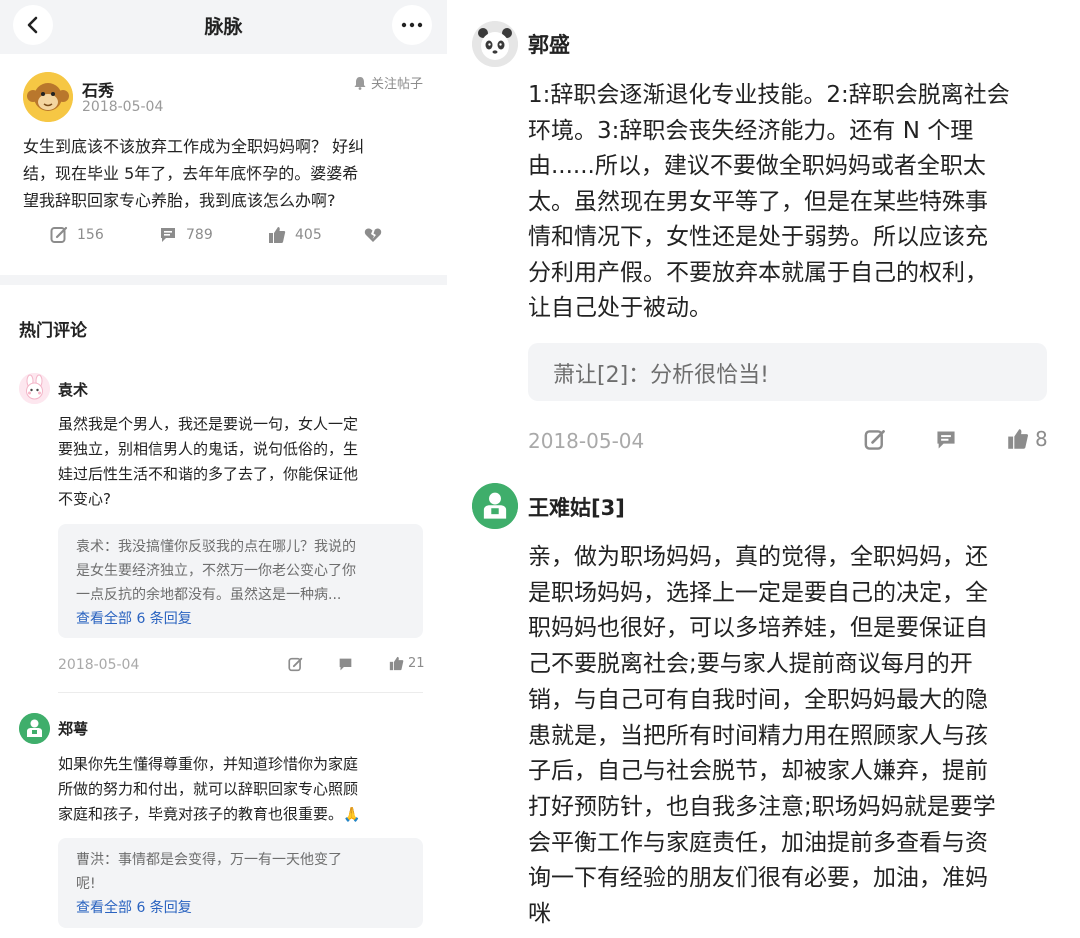 The height and width of the screenshot is (938, 1080). Describe the element at coordinates (84, 499) in the screenshot. I see `comment-line: 不变心?` at that location.